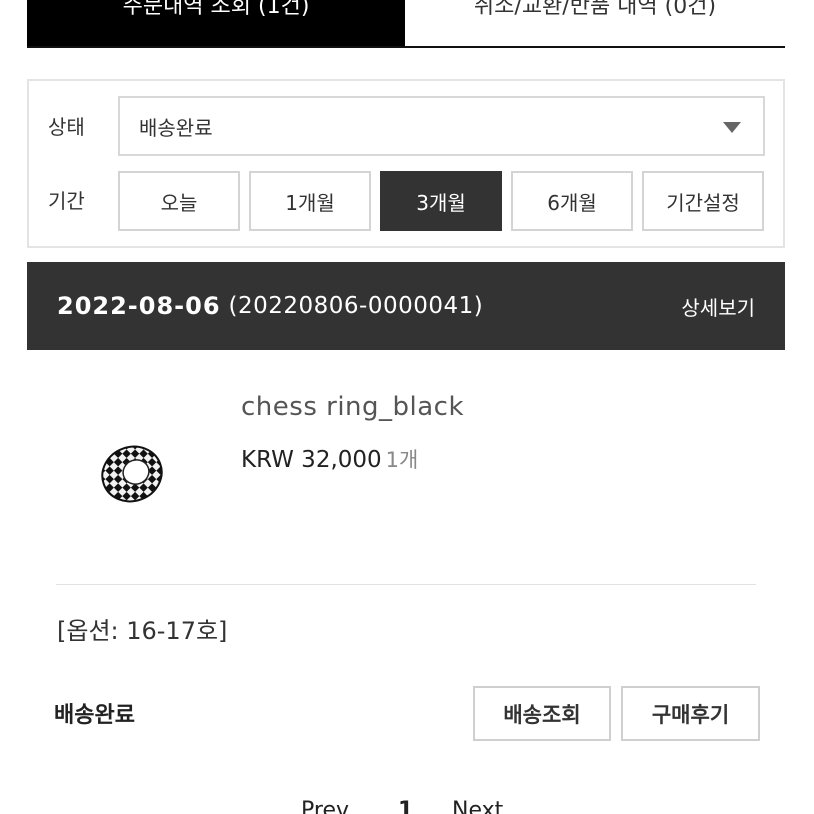 The width and height of the screenshot is (814, 814). What do you see at coordinates (94, 715) in the screenshot?
I see `order-status: 배송완료` at bounding box center [94, 715].